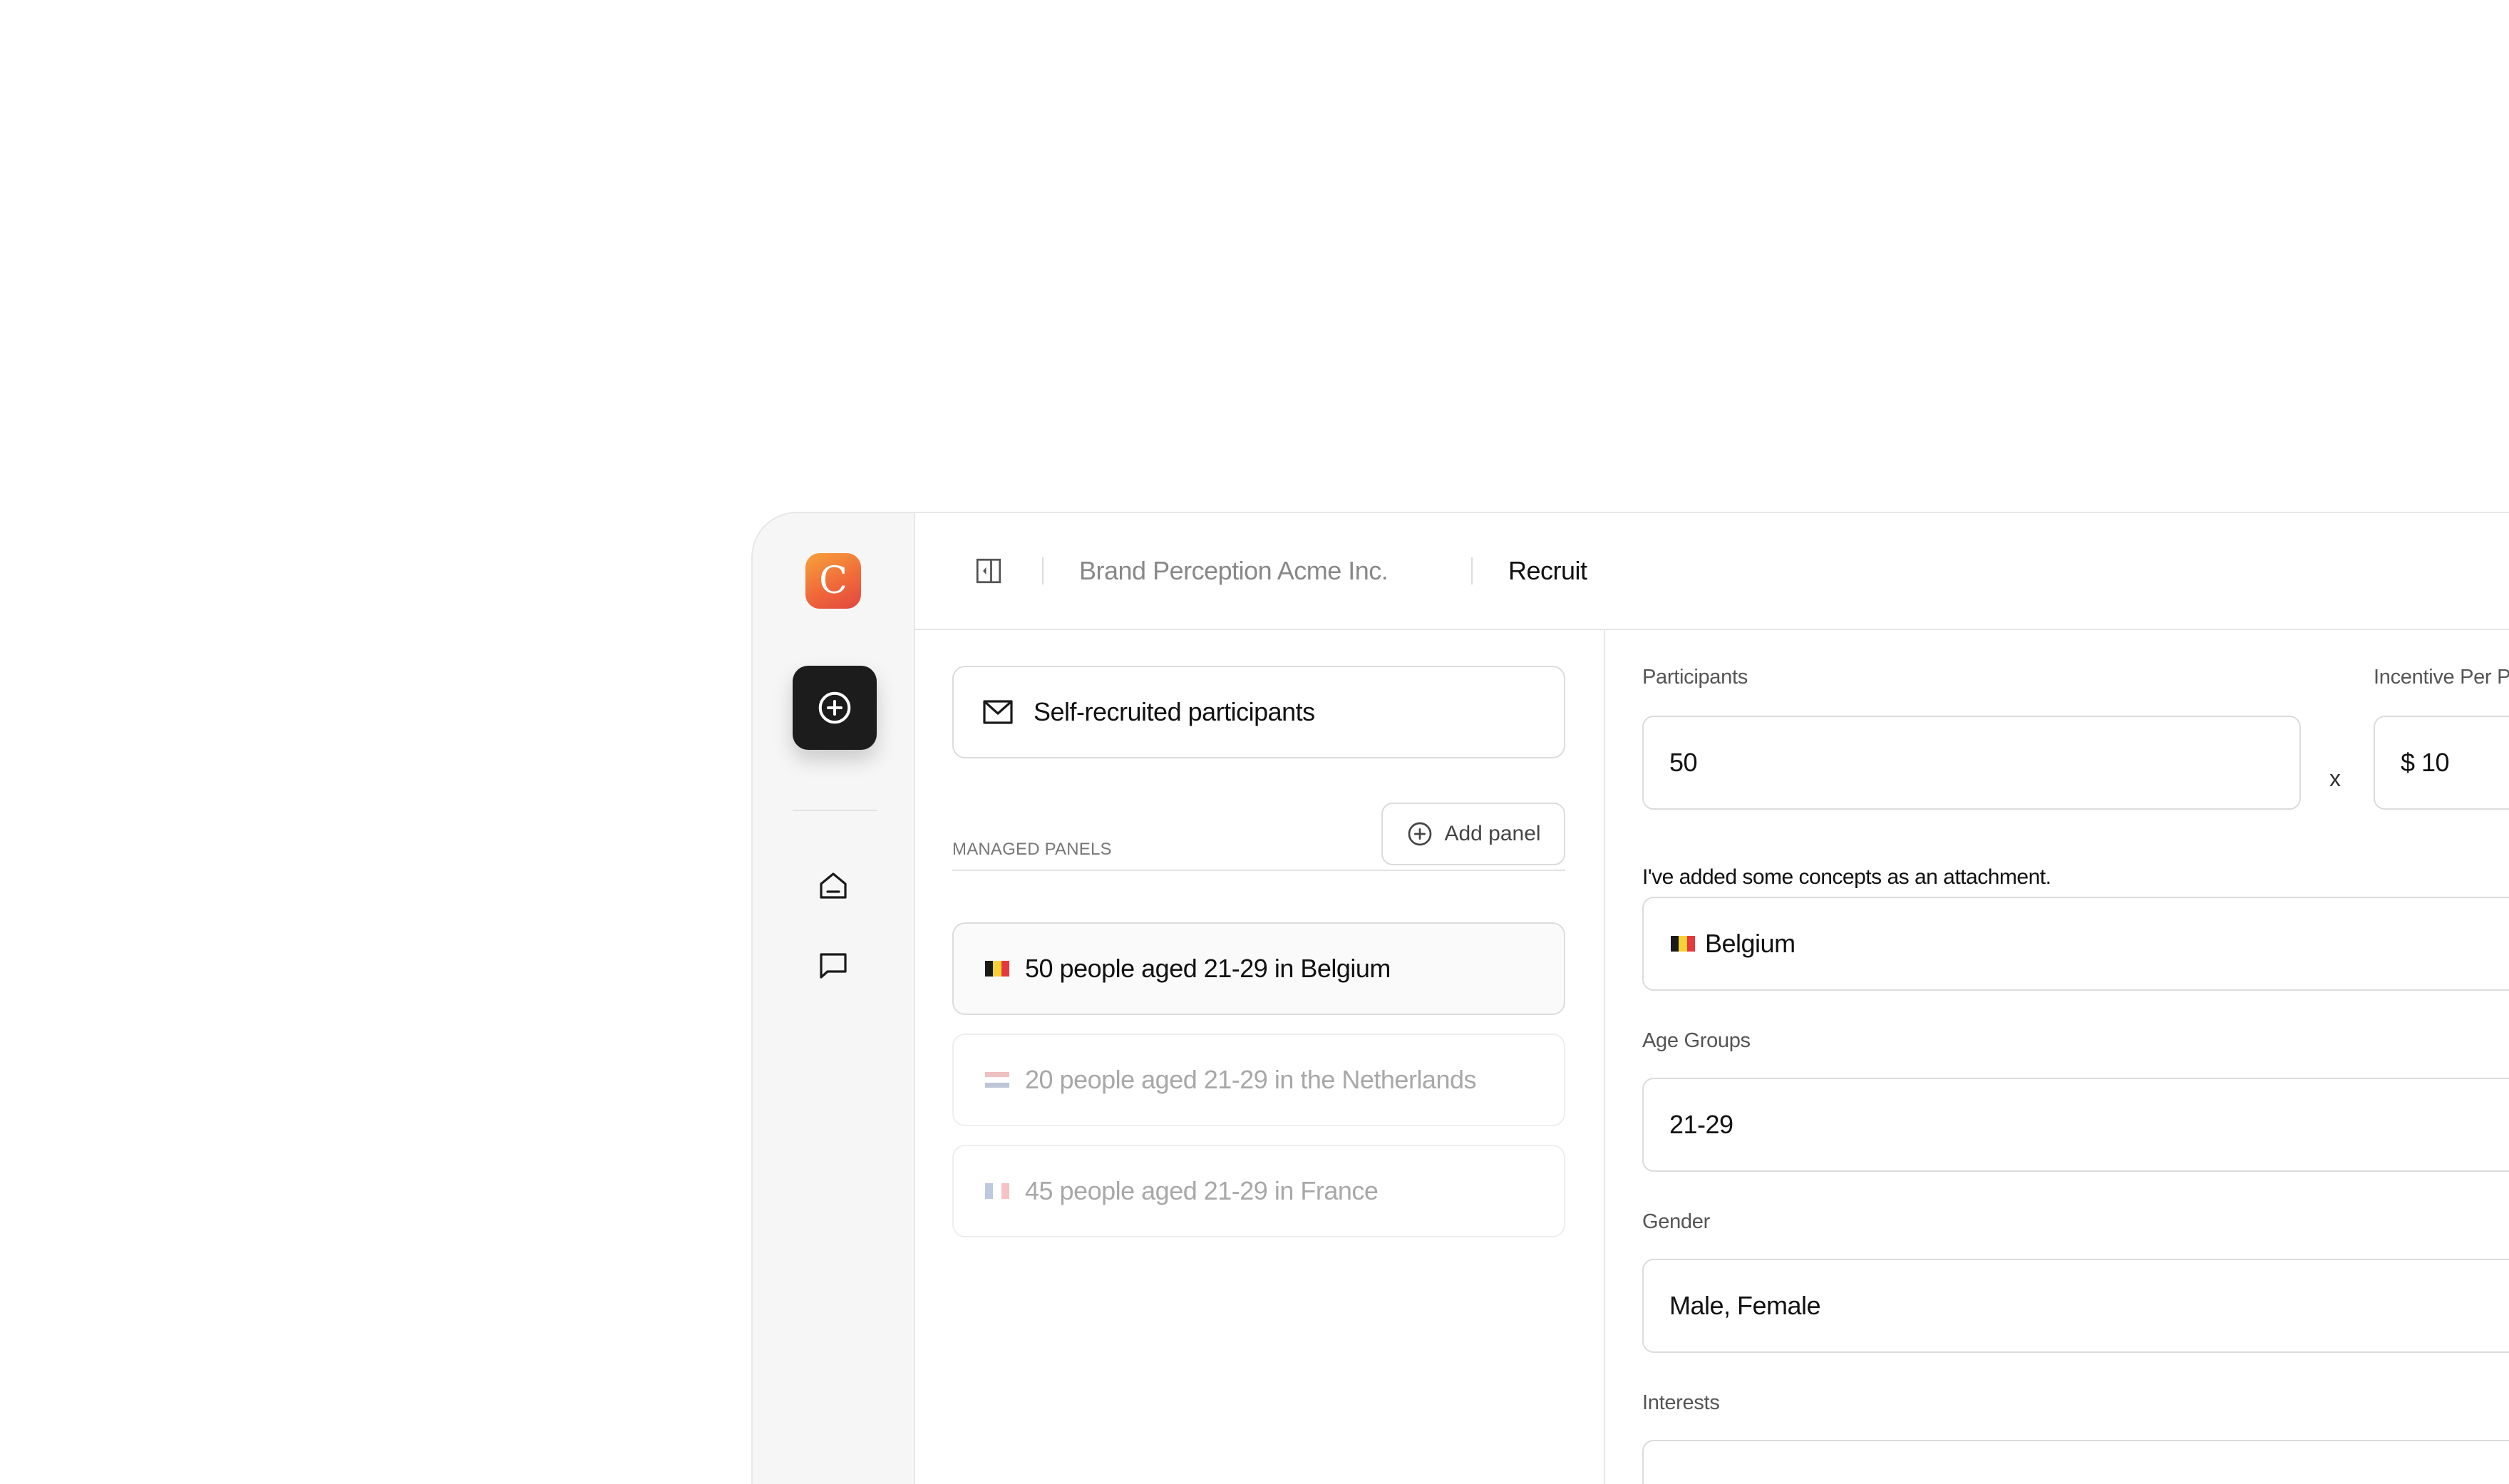  Describe the element at coordinates (1202, 1190) in the screenshot. I see `panel-item-label: 45 people aged 21-29 in France` at that location.